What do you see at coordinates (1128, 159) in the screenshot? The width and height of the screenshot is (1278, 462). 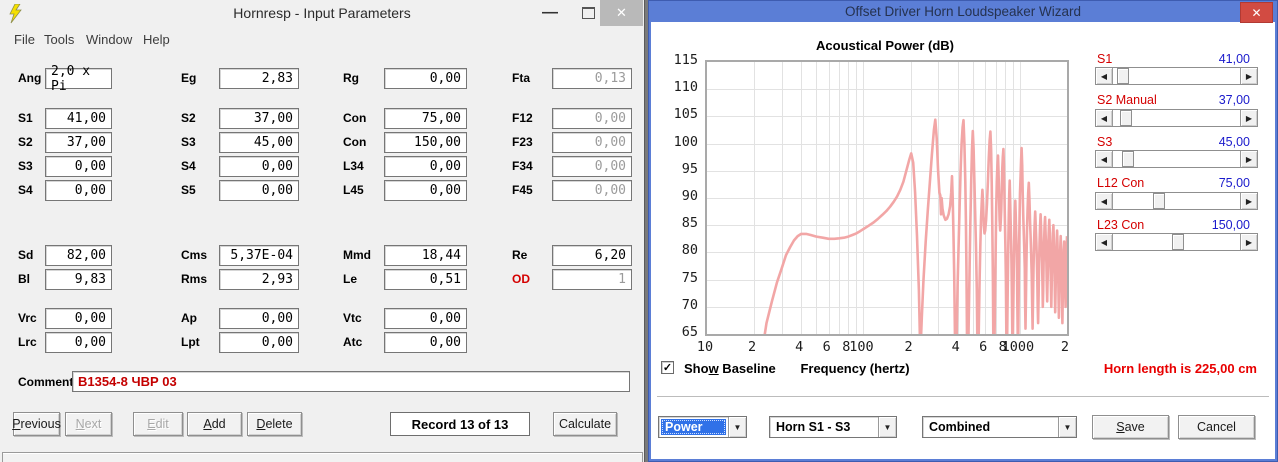 I see `slider-thumb-s3` at bounding box center [1128, 159].